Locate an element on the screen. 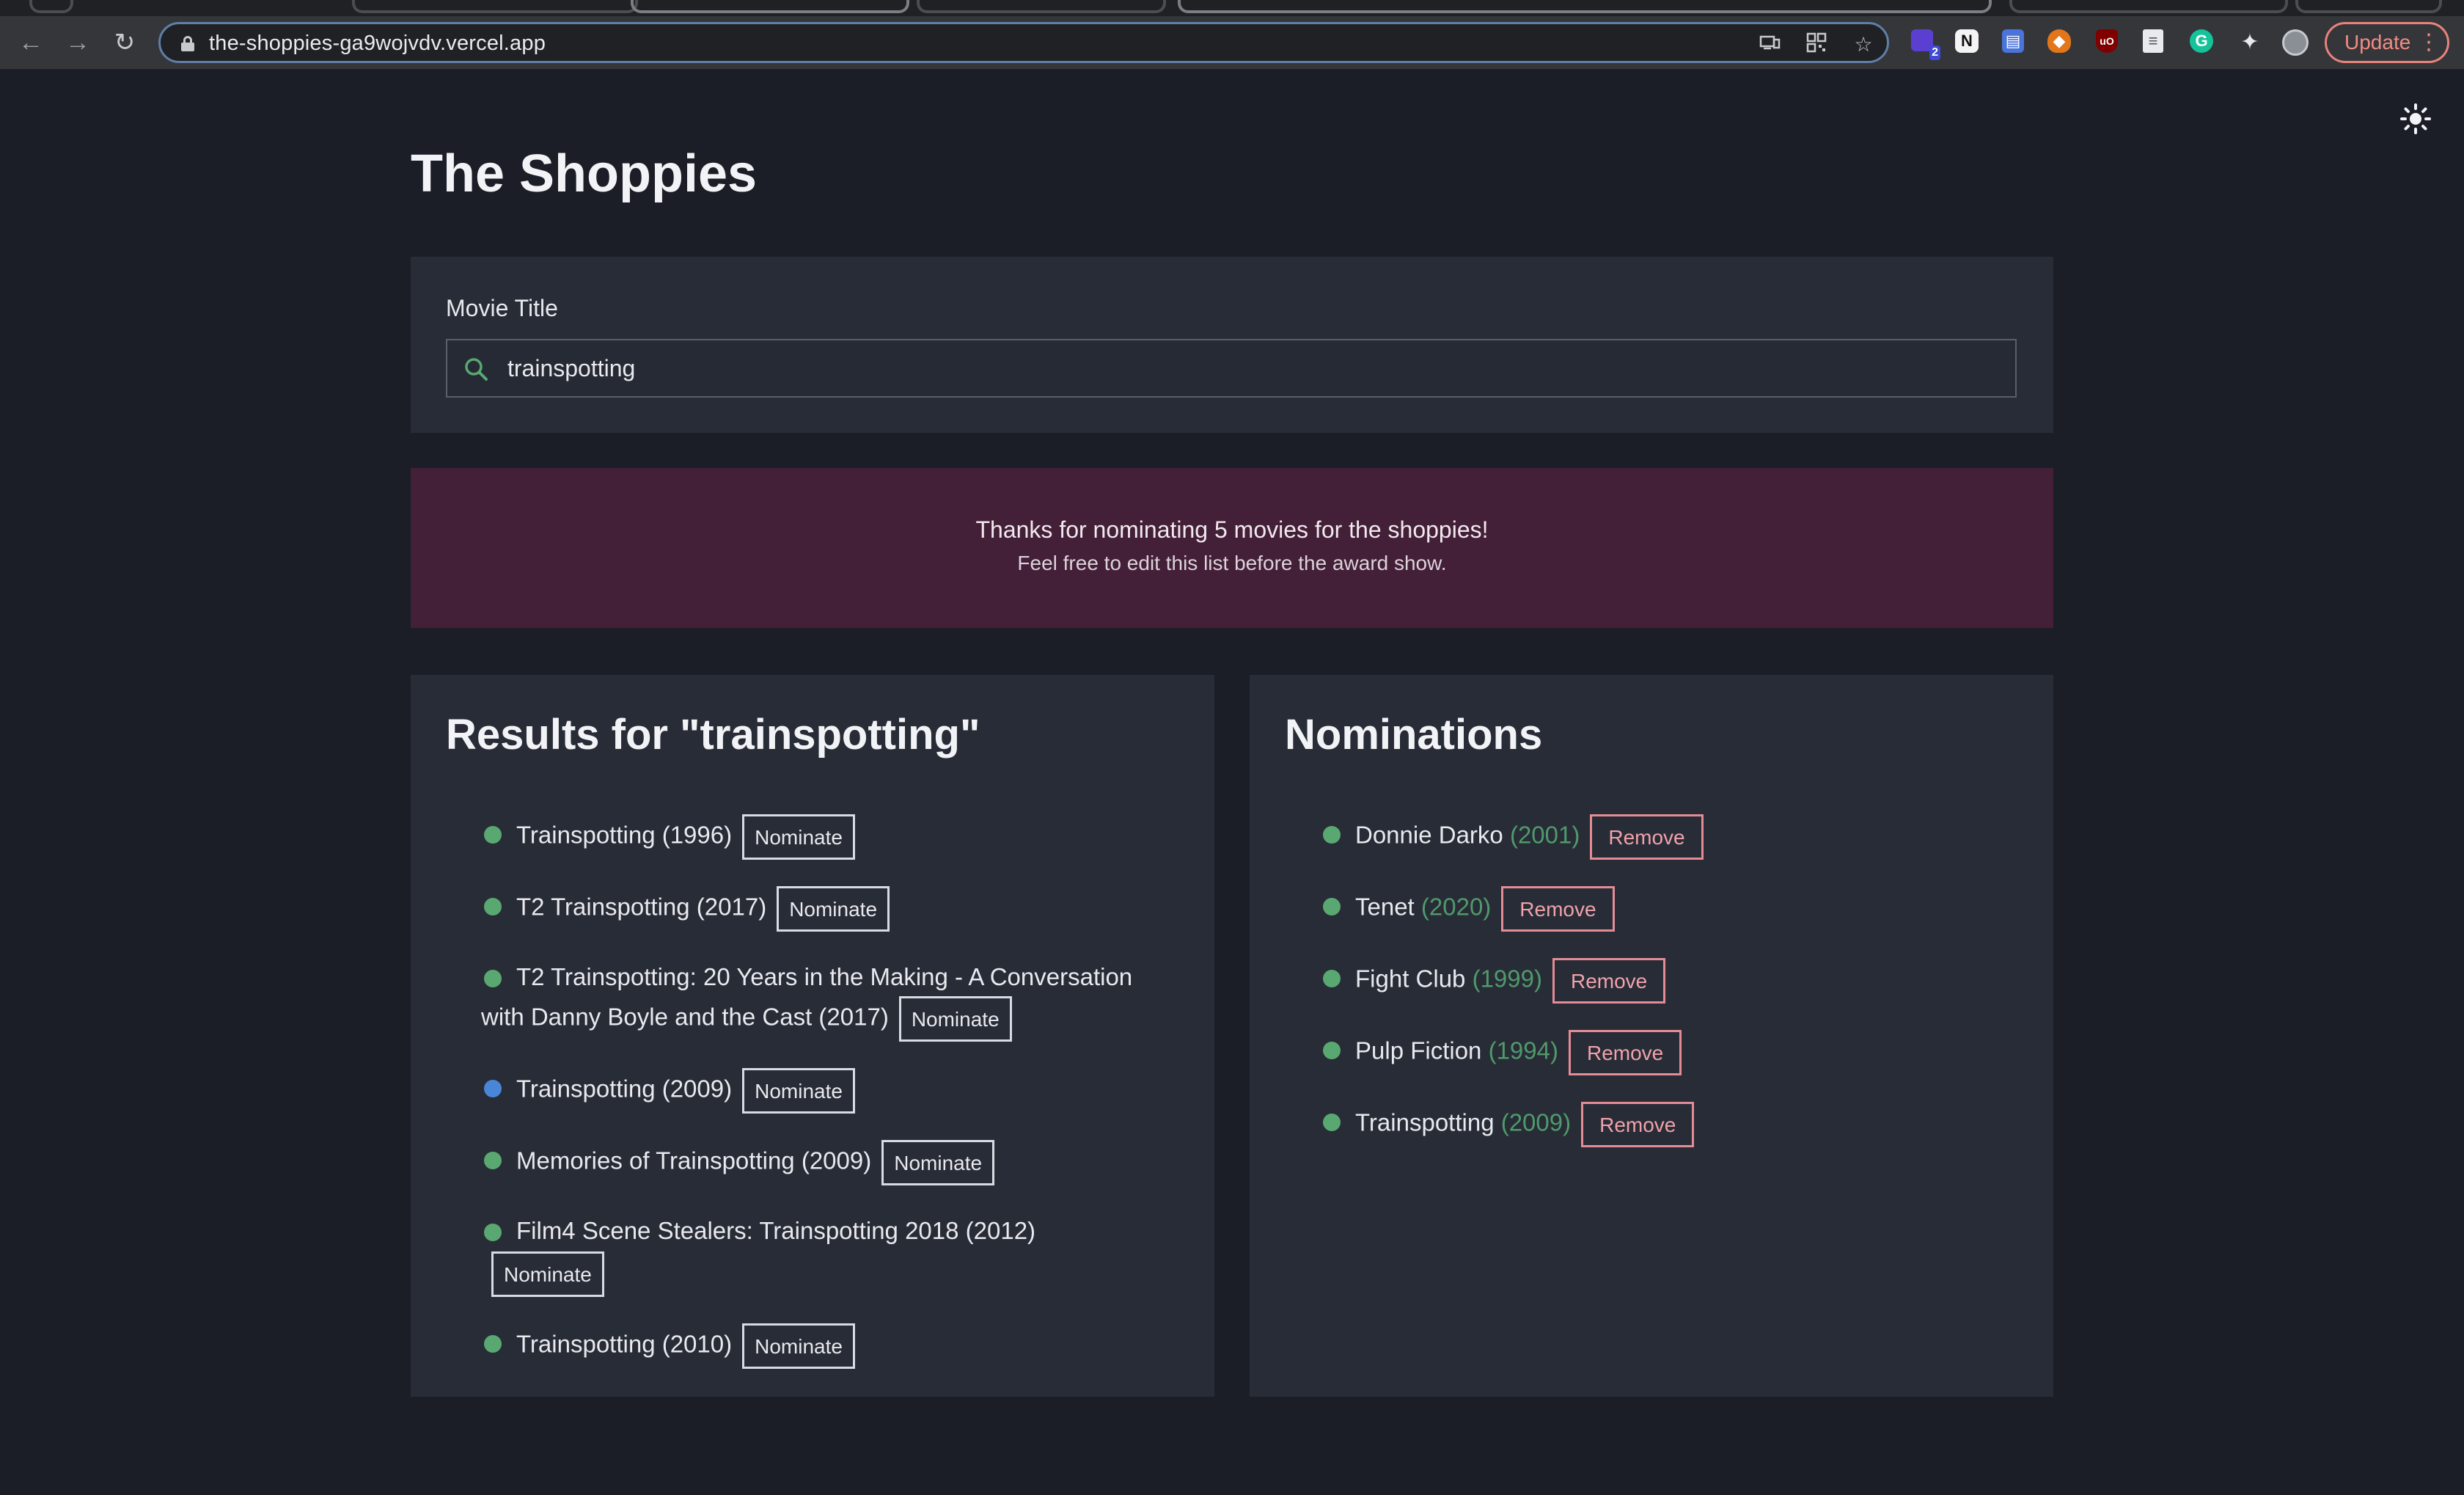 This screenshot has width=2464, height=1495. nomination-item: Fight Club (1999) Remove is located at coordinates (1664, 981).